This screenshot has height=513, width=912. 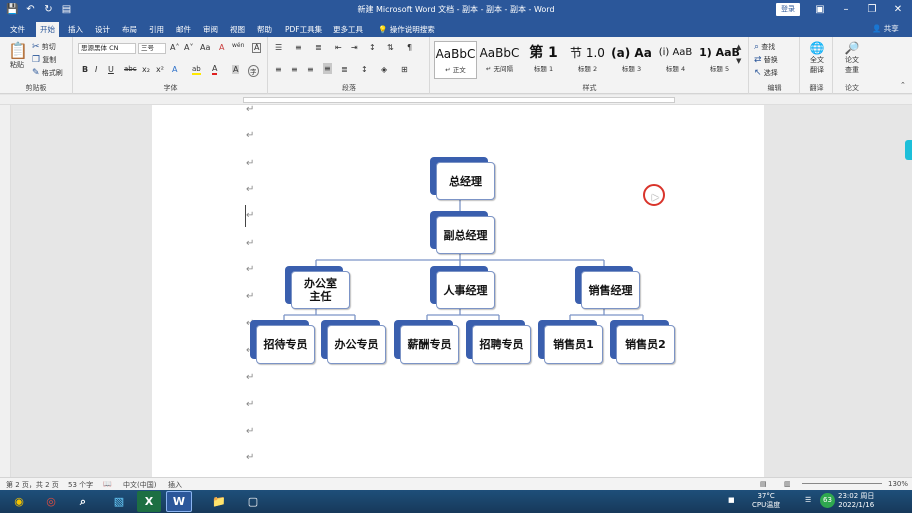 What do you see at coordinates (179, 501) in the screenshot?
I see `word-icon: W` at bounding box center [179, 501].